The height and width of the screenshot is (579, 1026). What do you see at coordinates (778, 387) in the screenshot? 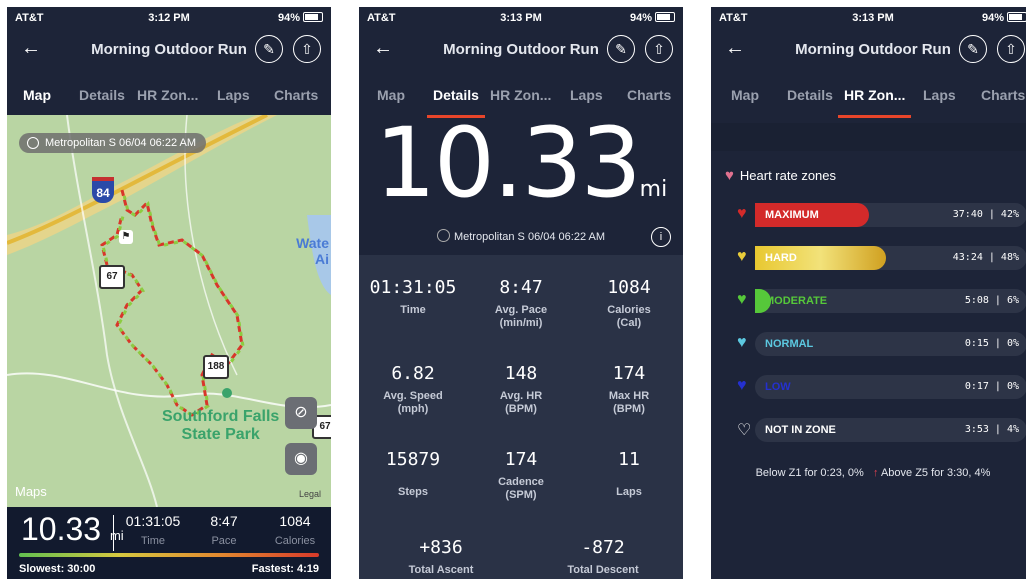
I see `zone-label: LOW` at bounding box center [778, 387].